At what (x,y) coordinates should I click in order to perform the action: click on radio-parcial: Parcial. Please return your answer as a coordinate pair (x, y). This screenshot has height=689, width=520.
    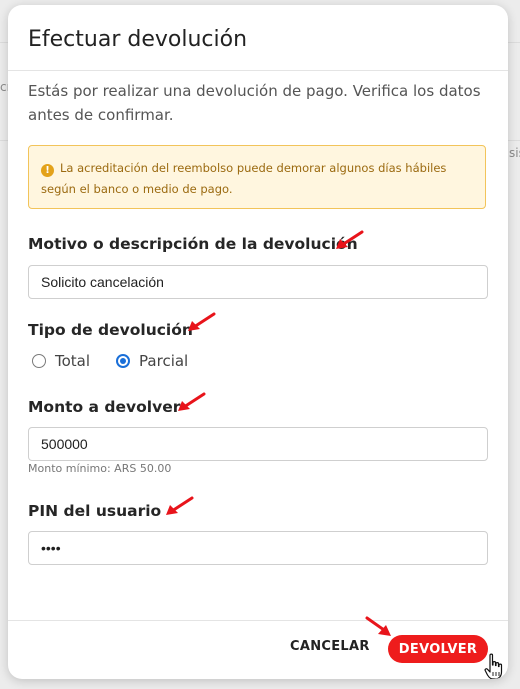
    Looking at the image, I should click on (152, 361).